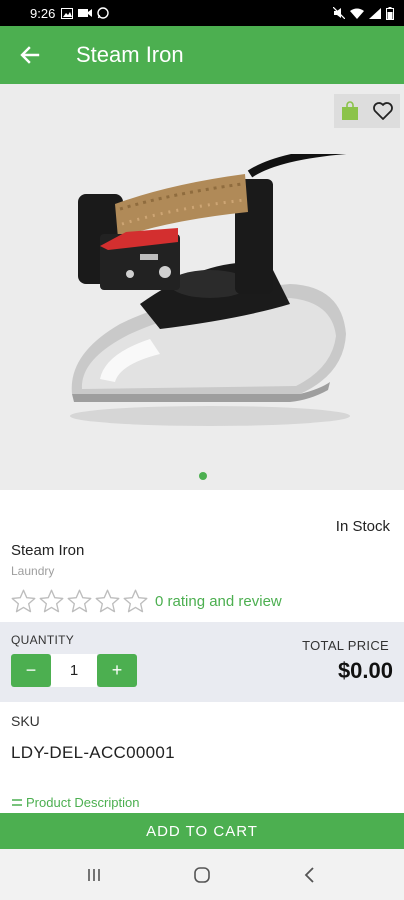 The height and width of the screenshot is (900, 404). I want to click on battery-icon, so click(390, 13).